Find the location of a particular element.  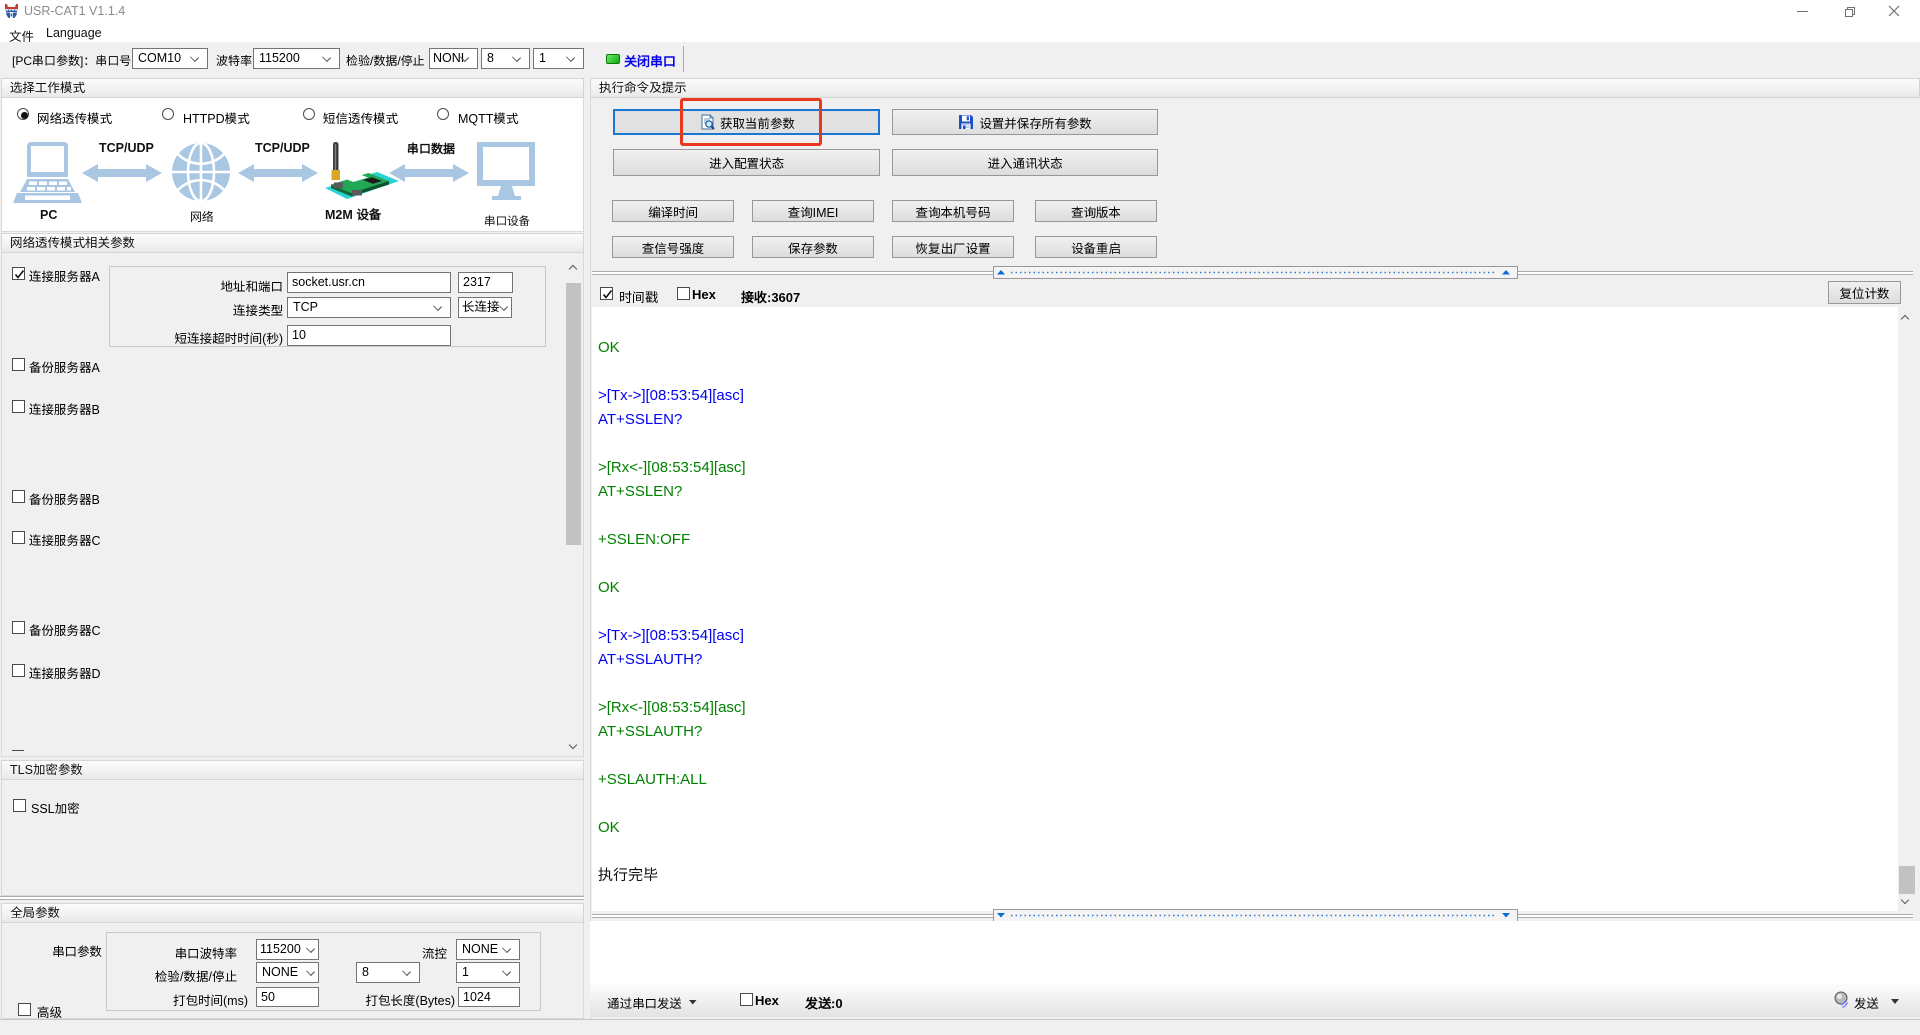

svg-text: 串口设备 is located at coordinates (507, 221).